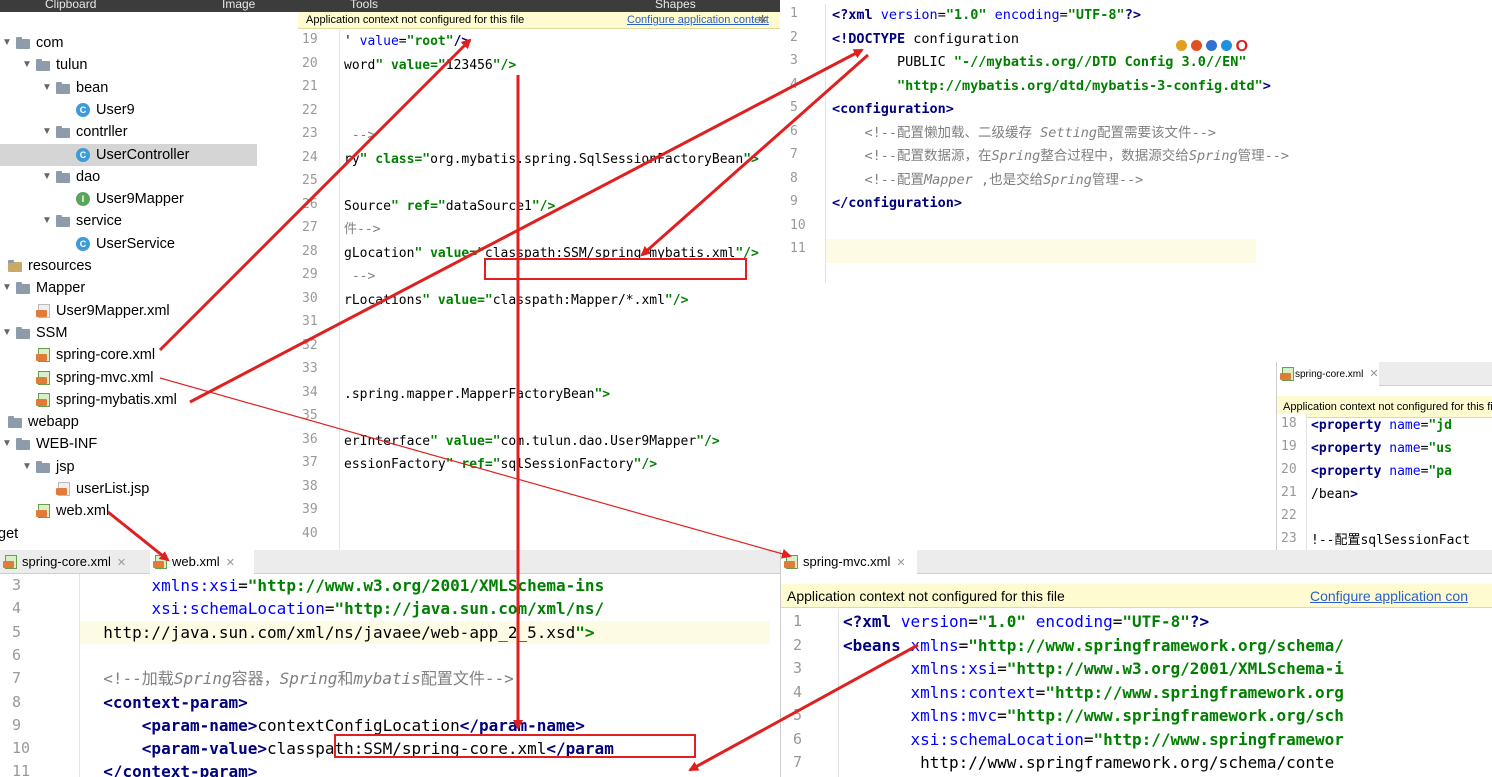  I want to click on code-line: <context-param>, so click(166, 702).